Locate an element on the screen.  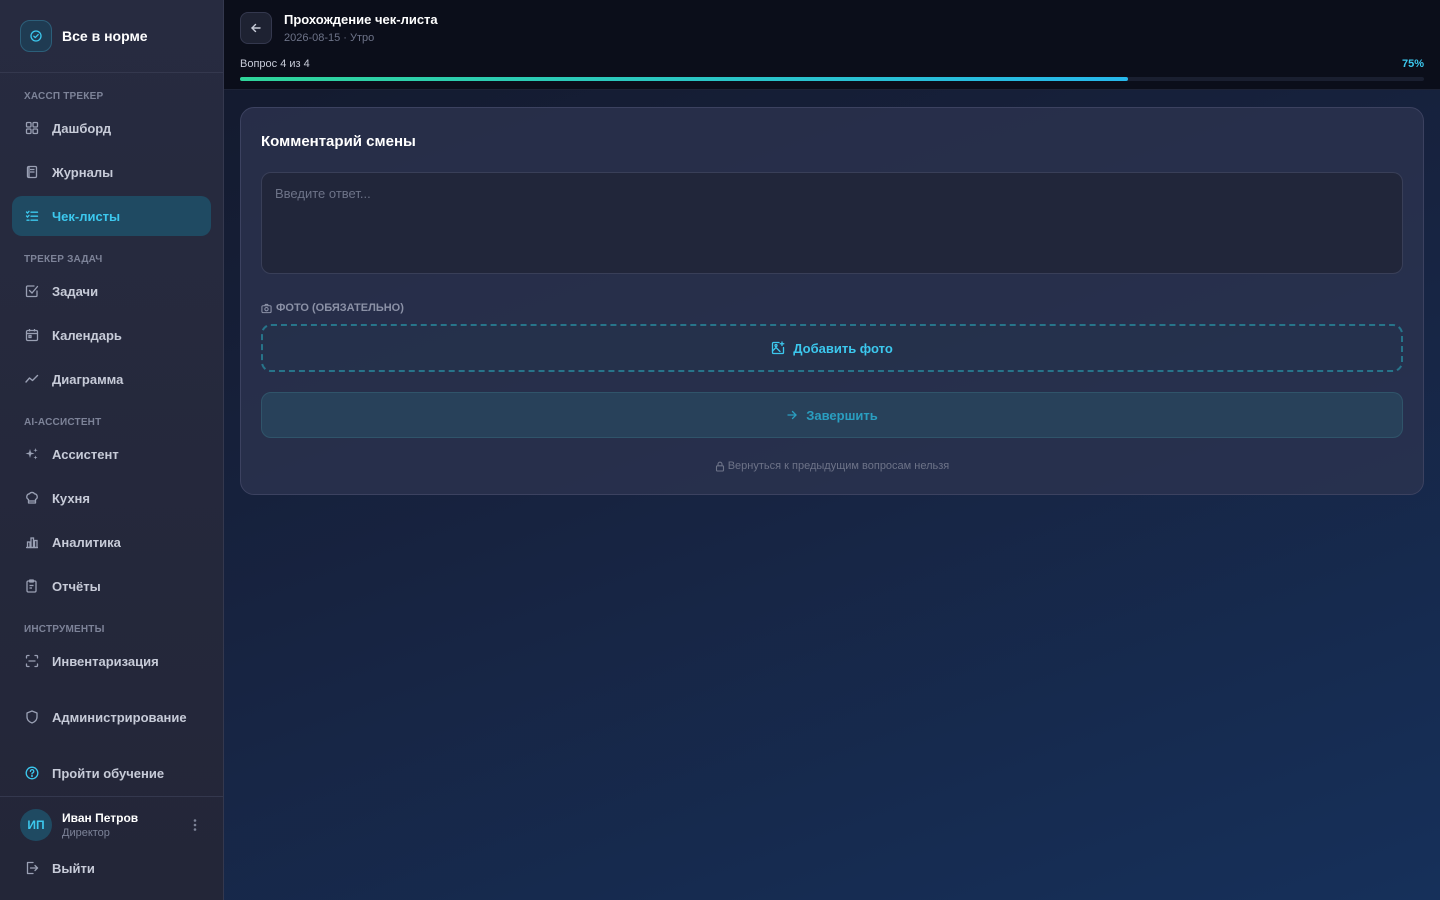
answer-input is located at coordinates (832, 223).